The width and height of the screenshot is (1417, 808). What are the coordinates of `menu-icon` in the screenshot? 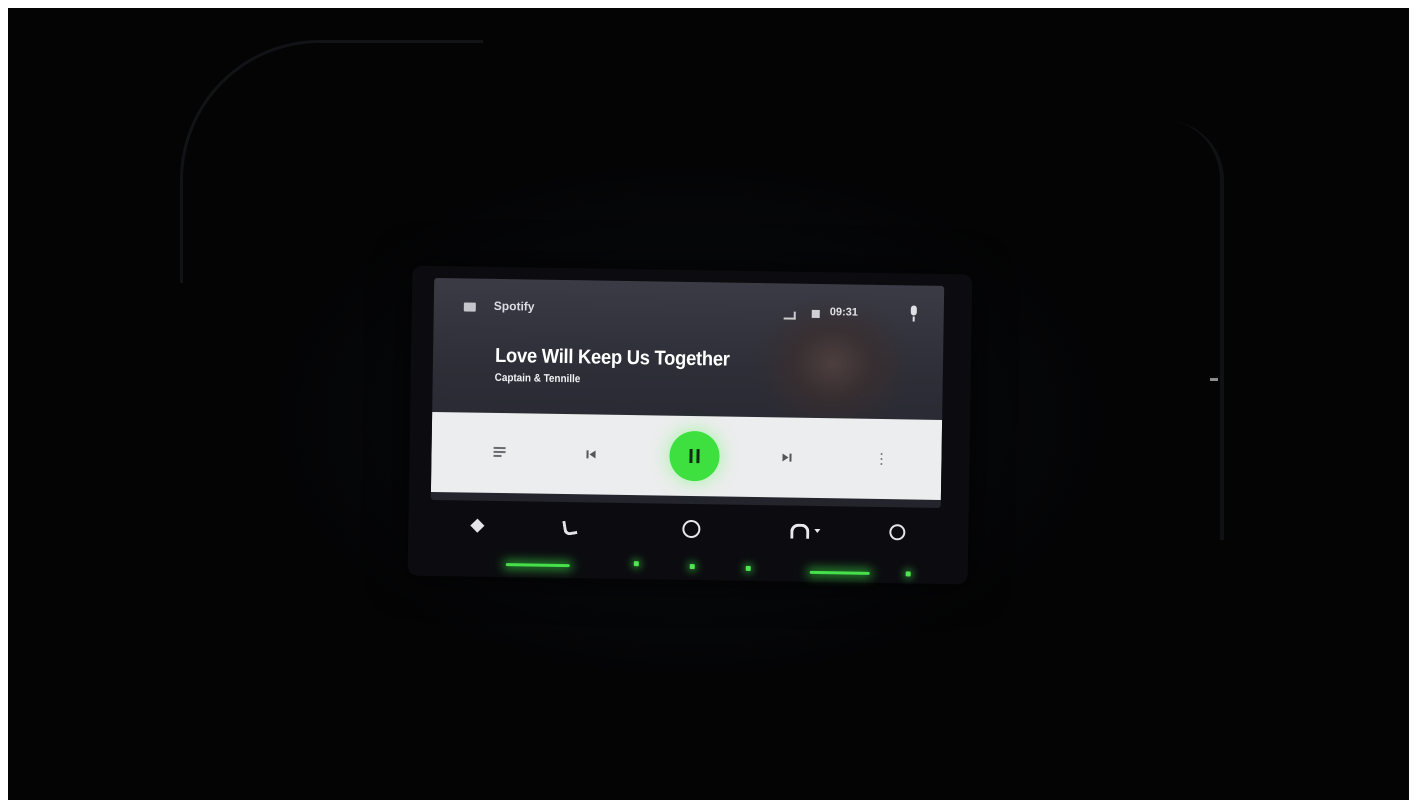 It's located at (469, 307).